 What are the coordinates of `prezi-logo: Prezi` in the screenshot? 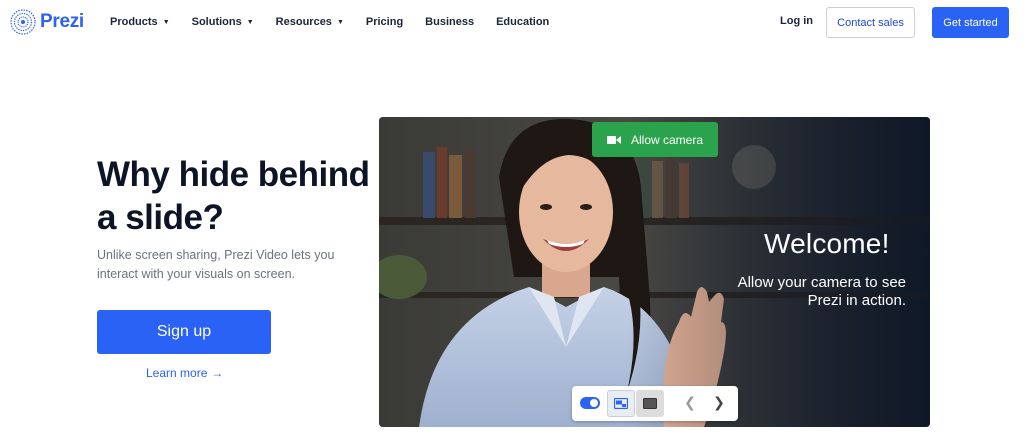 It's located at (47, 22).